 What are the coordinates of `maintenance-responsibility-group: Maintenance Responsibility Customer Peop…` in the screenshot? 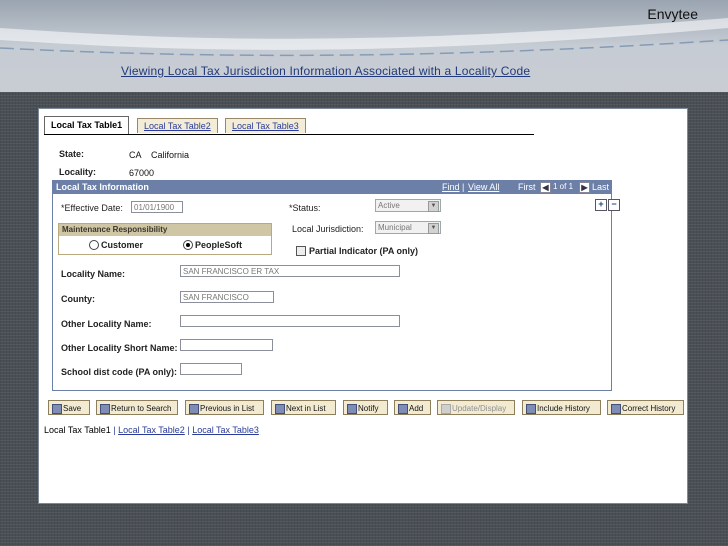 It's located at (165, 239).